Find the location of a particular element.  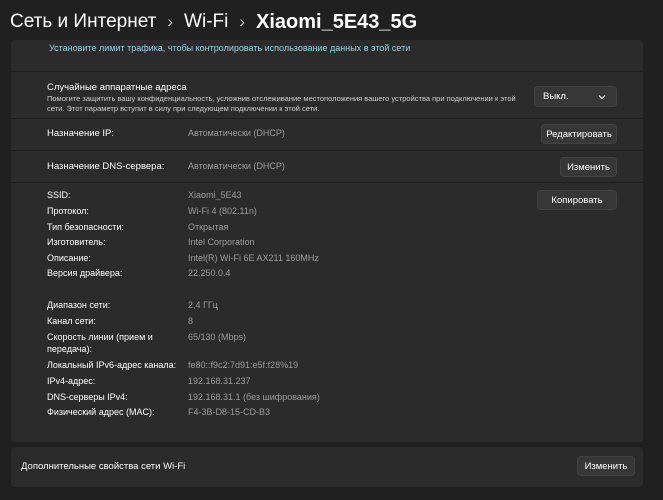

random-mac-select: Выкл. is located at coordinates (575, 96).